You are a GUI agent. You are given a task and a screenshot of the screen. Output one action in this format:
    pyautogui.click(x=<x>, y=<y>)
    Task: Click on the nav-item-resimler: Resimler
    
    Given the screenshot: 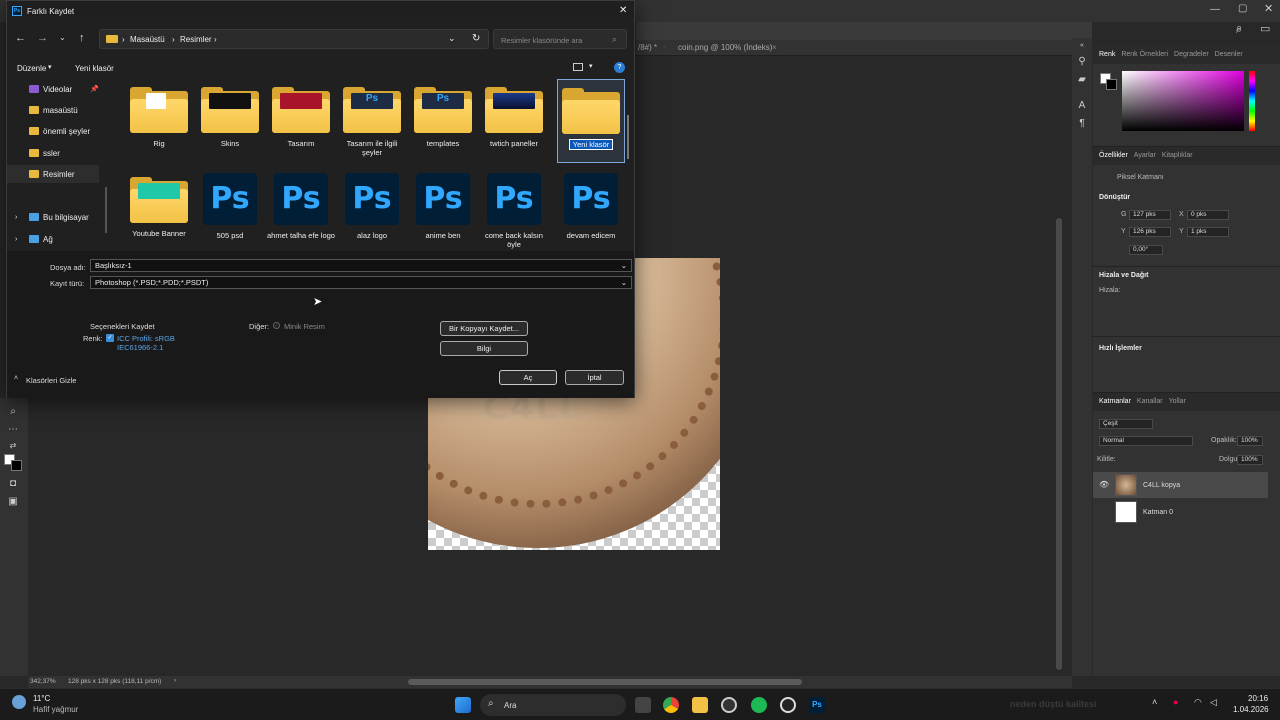 What is the action you would take?
    pyautogui.click(x=53, y=174)
    